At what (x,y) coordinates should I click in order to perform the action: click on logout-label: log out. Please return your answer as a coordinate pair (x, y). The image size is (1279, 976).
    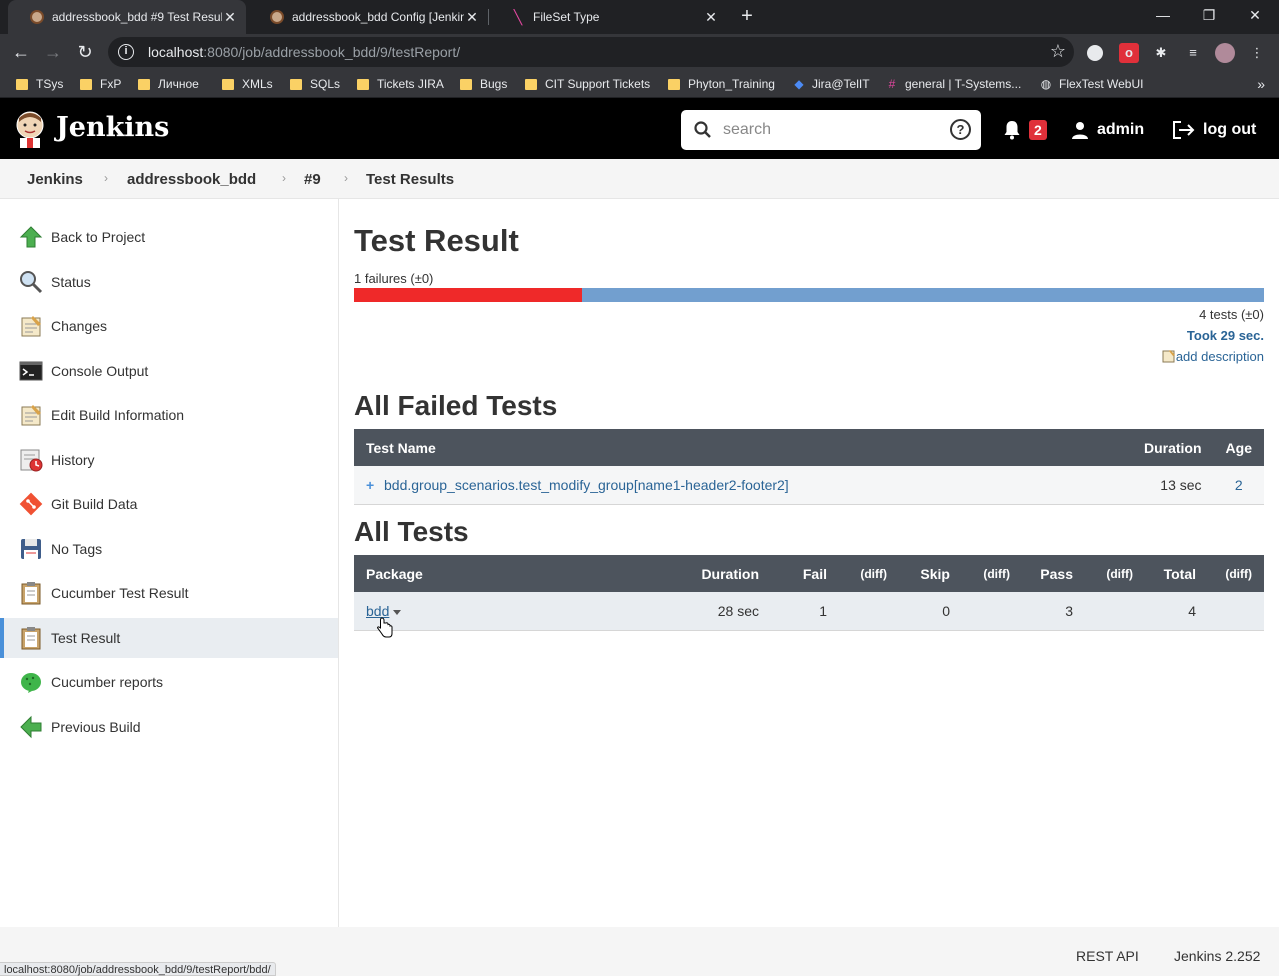
    Looking at the image, I should click on (1230, 129).